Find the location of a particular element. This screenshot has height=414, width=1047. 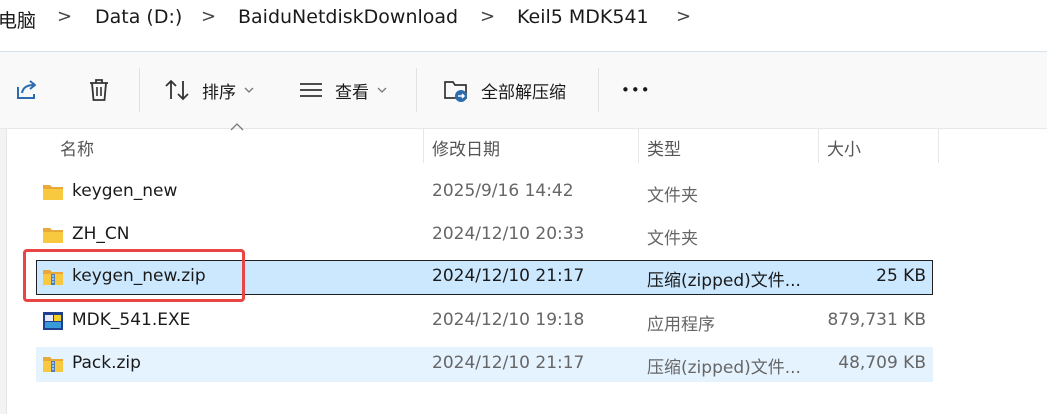

sort-button: 排序 is located at coordinates (209, 90).